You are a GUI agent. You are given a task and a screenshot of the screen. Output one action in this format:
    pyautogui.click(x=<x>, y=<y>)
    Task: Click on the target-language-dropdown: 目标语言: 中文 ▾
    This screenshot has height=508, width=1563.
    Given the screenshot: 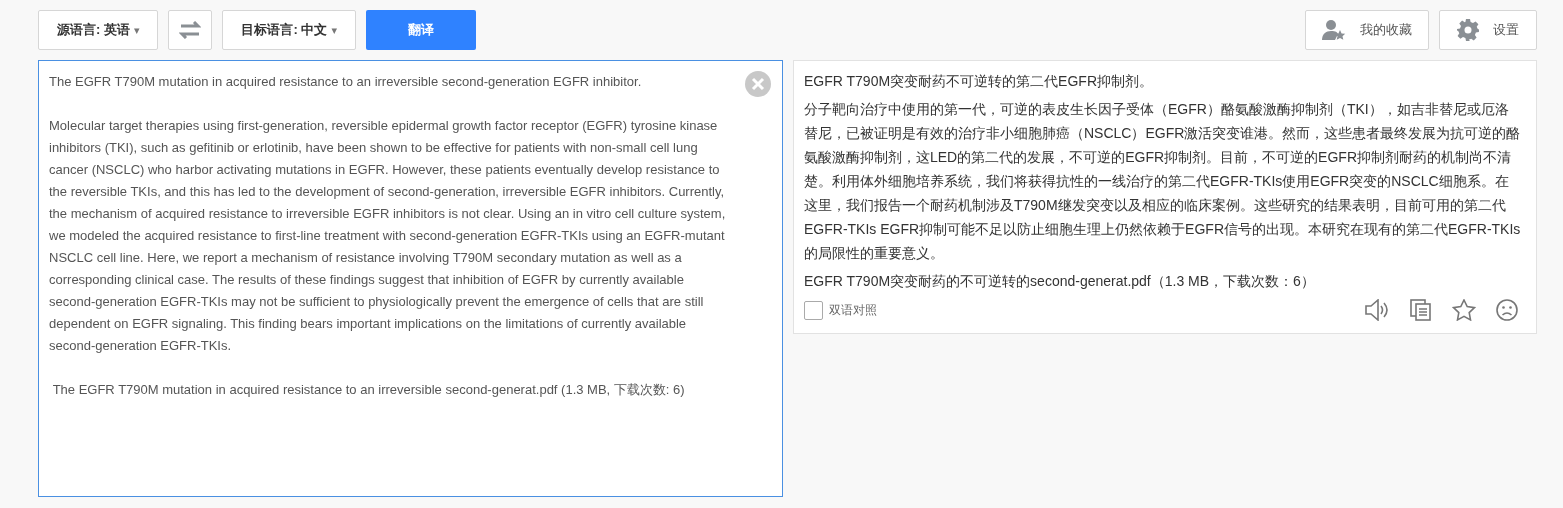 What is the action you would take?
    pyautogui.click(x=289, y=30)
    